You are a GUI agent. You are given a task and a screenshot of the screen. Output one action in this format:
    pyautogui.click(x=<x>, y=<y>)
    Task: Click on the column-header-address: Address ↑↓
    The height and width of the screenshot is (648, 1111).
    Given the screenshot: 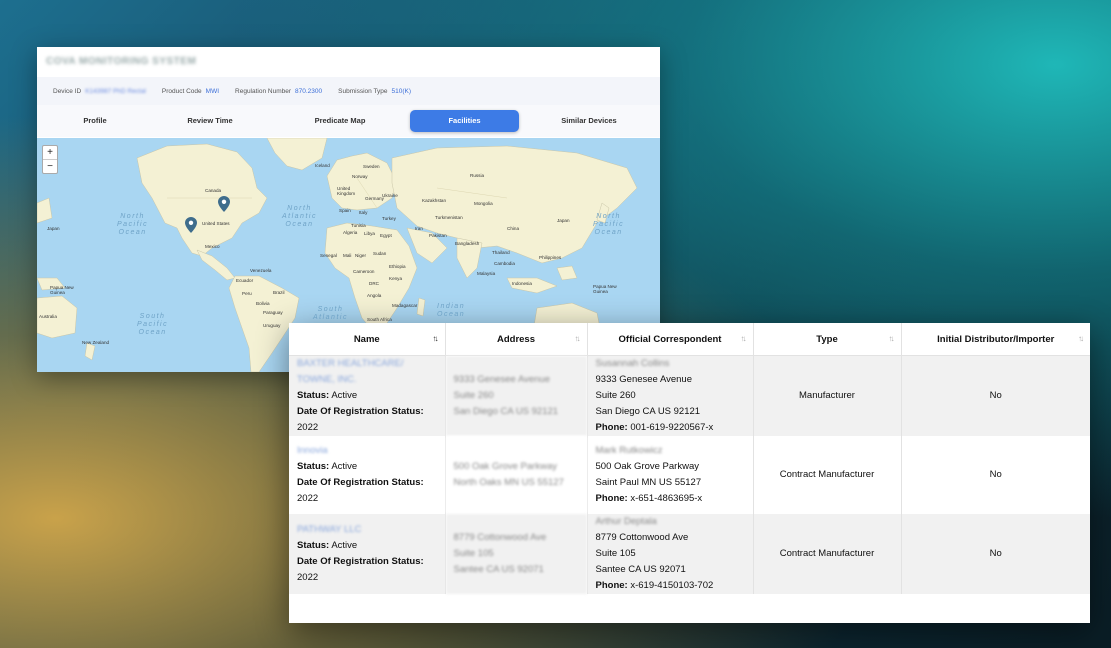 What is the action you would take?
    pyautogui.click(x=516, y=339)
    